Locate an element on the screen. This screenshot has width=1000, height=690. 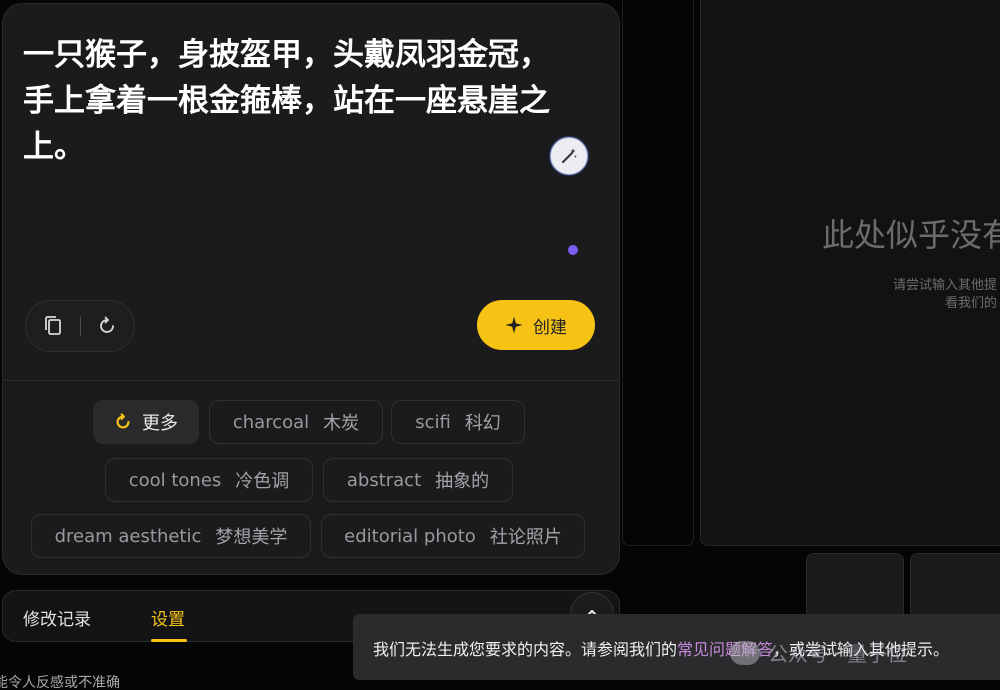
prompt-input: 一只猴子，身披盔甲，头戴凤羽金冠， 手上拿着一根金箍棒，站在一座悬崖之 上。 is located at coordinates (313, 101).